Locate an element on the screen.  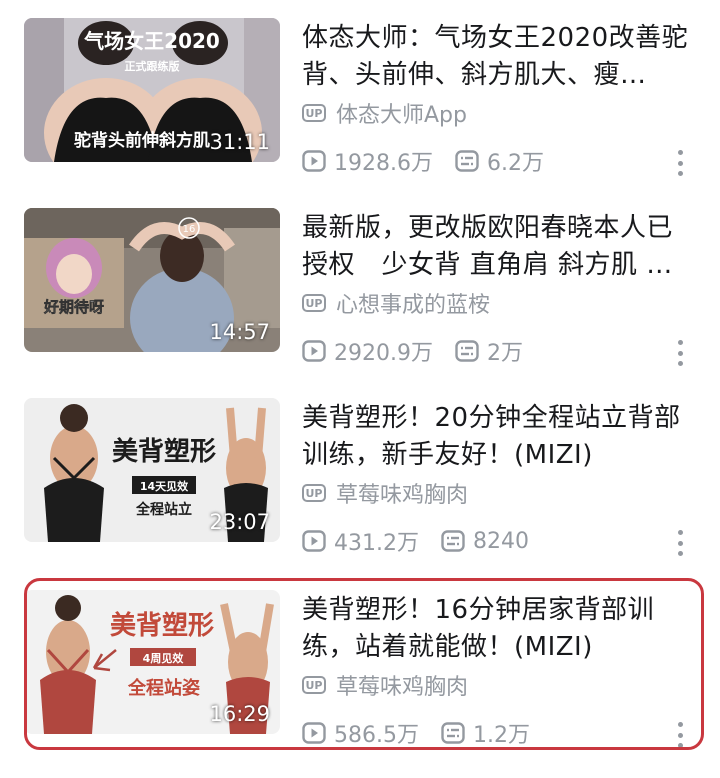
thumb-caption: 4周见效 is located at coordinates (164, 658).